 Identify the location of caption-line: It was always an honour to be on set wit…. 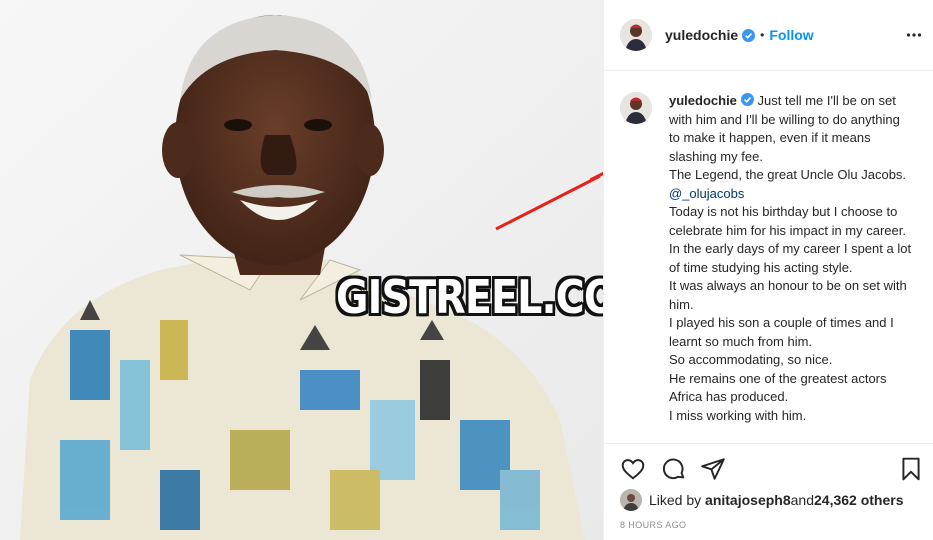
(788, 295).